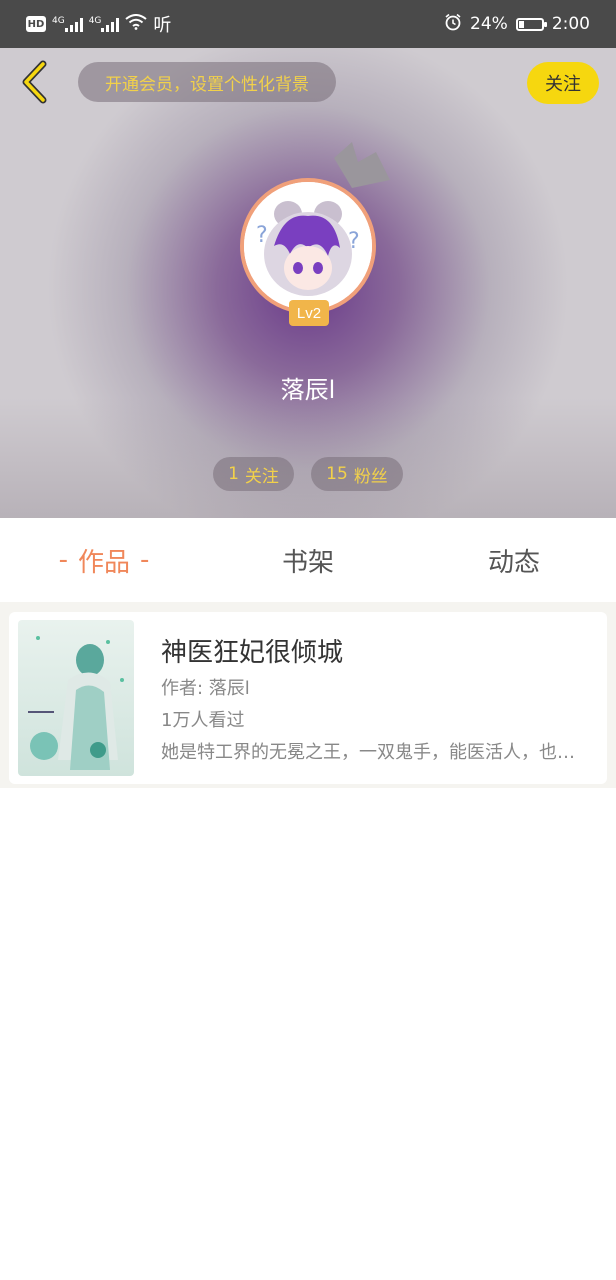 Image resolution: width=616 pixels, height=1280 pixels. What do you see at coordinates (309, 313) in the screenshot?
I see `level-badge: Lv2` at bounding box center [309, 313].